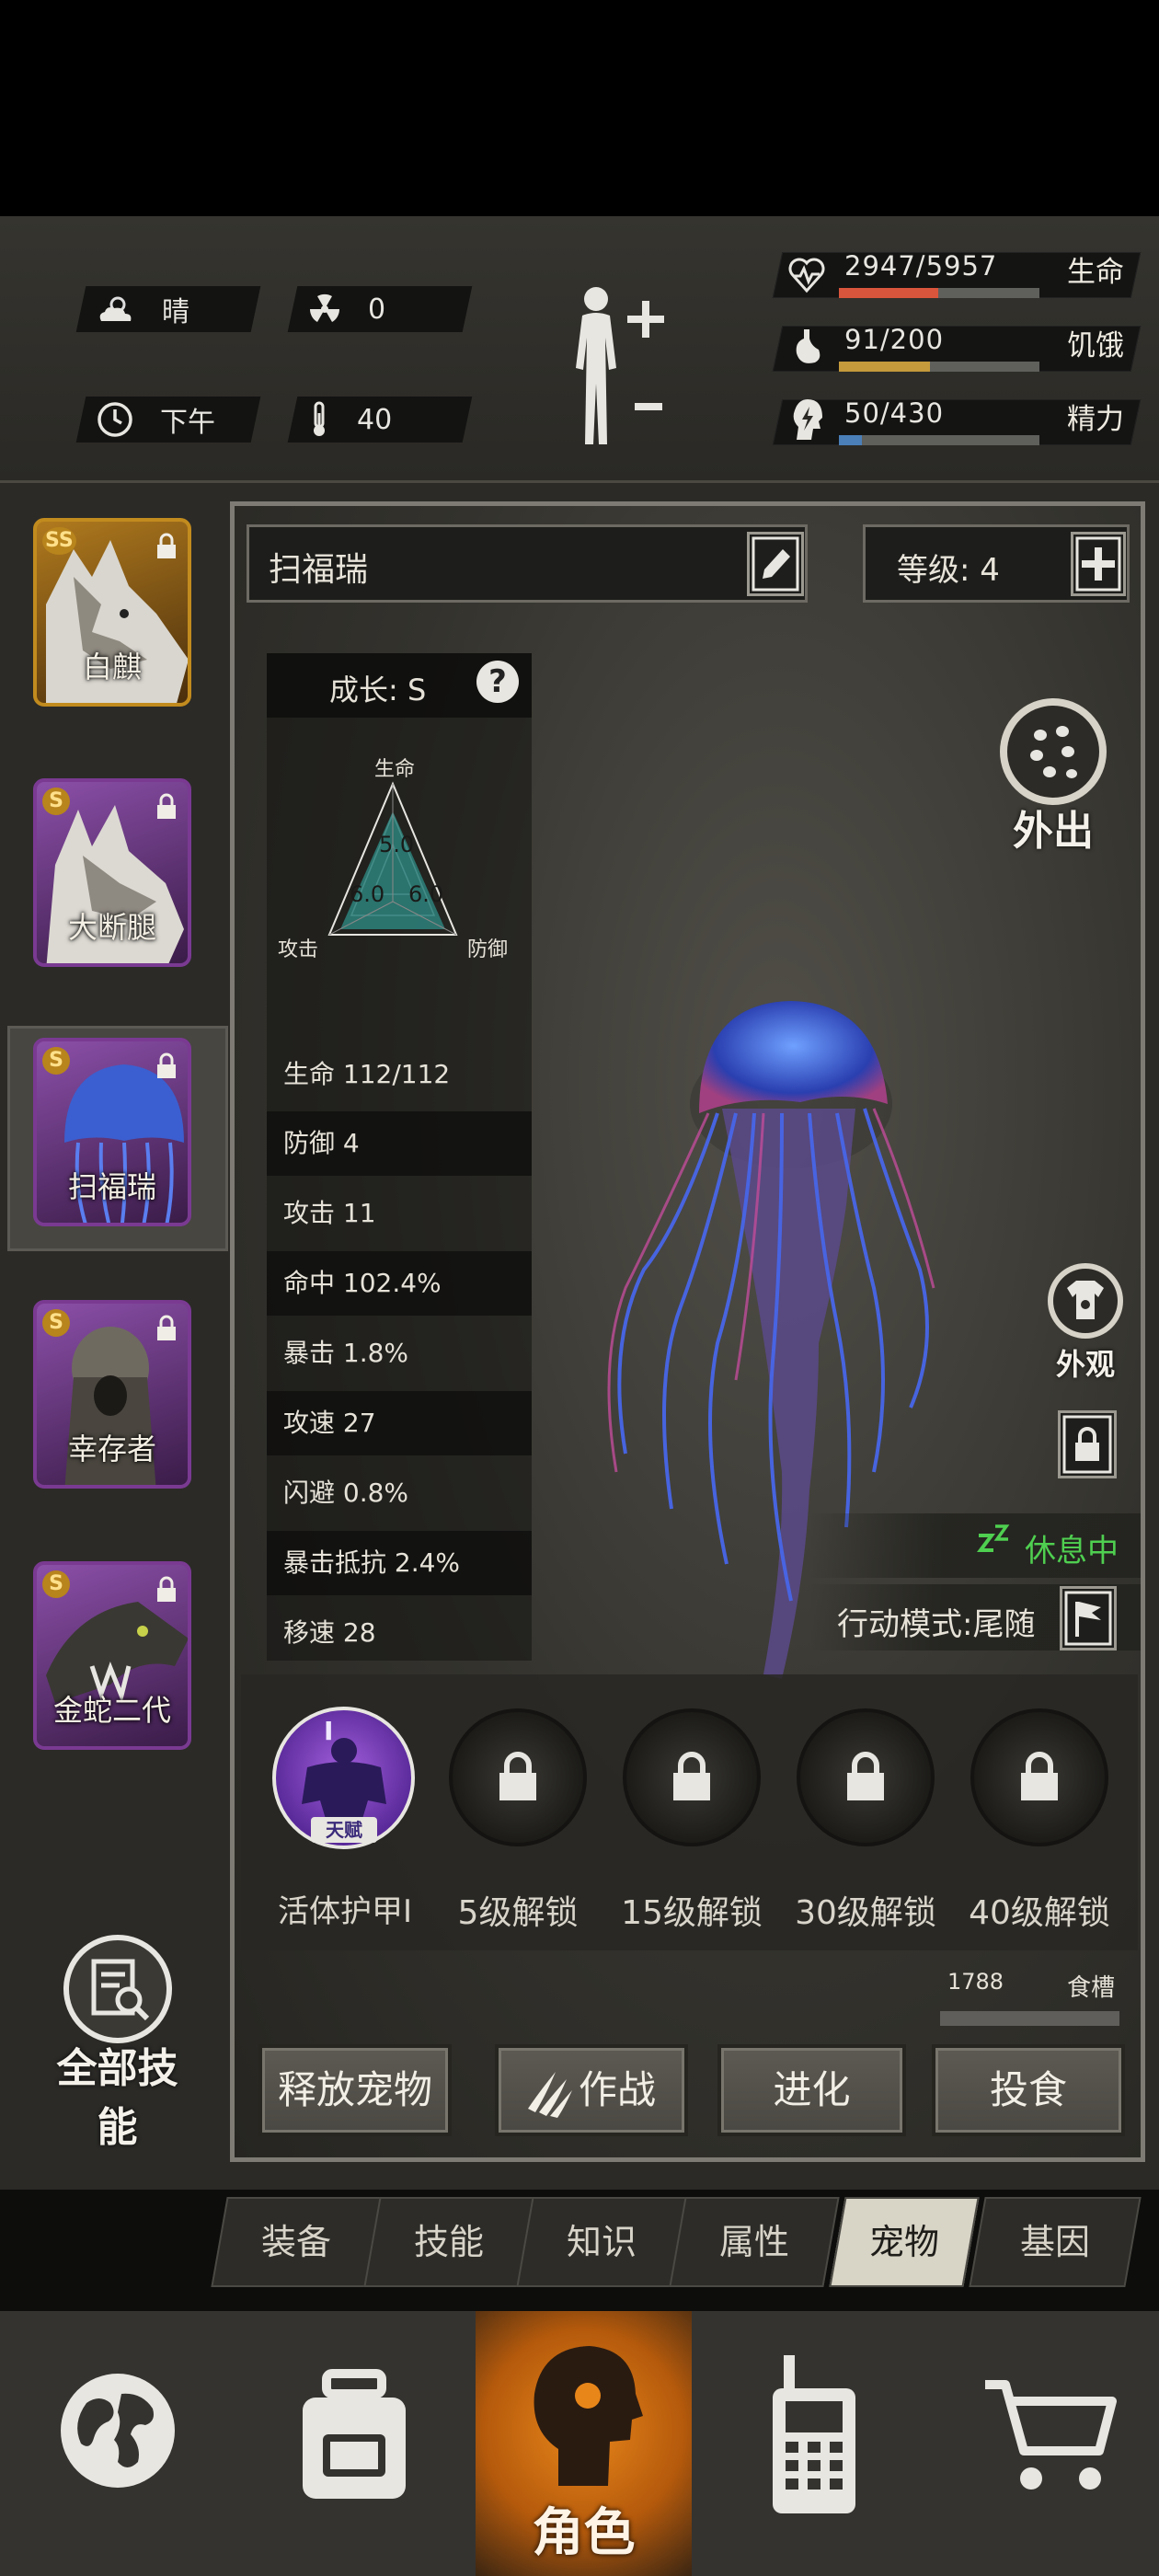  Describe the element at coordinates (814, 2434) in the screenshot. I see `walkie-talkie-icon` at that location.